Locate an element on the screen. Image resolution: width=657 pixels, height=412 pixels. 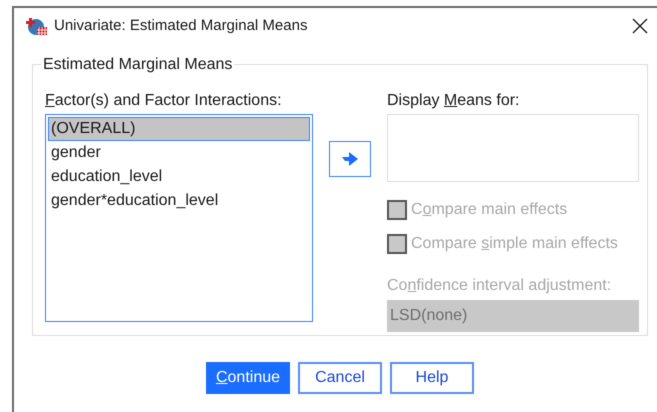
checkbox-label: Compare main effects is located at coordinates (489, 210).